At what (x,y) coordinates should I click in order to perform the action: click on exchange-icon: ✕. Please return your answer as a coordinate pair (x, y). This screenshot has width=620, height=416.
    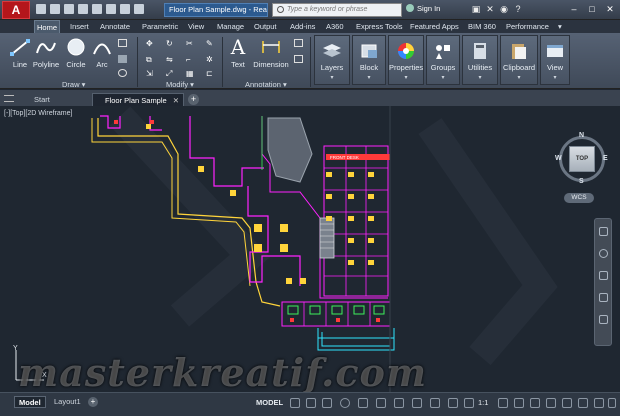
    Looking at the image, I should click on (490, 9).